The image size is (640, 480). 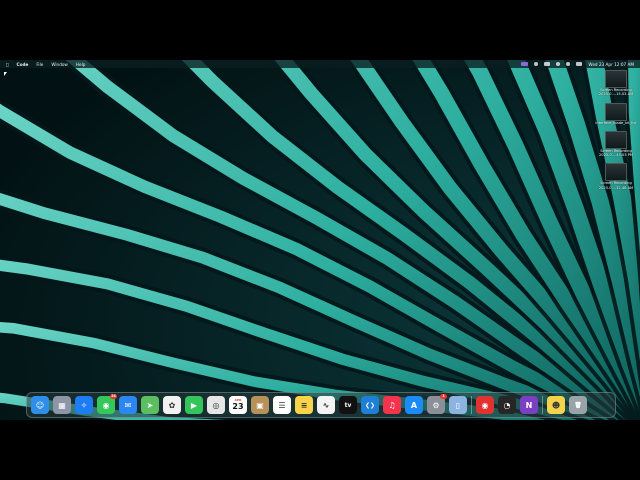 What do you see at coordinates (611, 64) in the screenshot?
I see `menu-clock: Wed 23 Apr 12:07 AM` at bounding box center [611, 64].